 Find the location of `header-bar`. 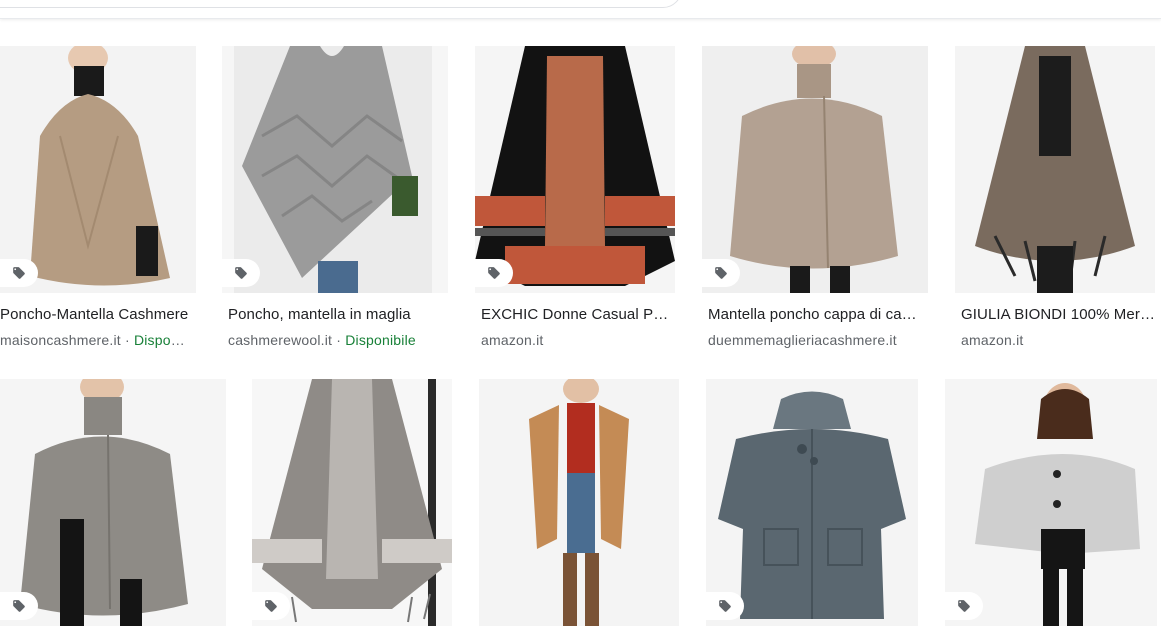

header-bar is located at coordinates (580, 9).